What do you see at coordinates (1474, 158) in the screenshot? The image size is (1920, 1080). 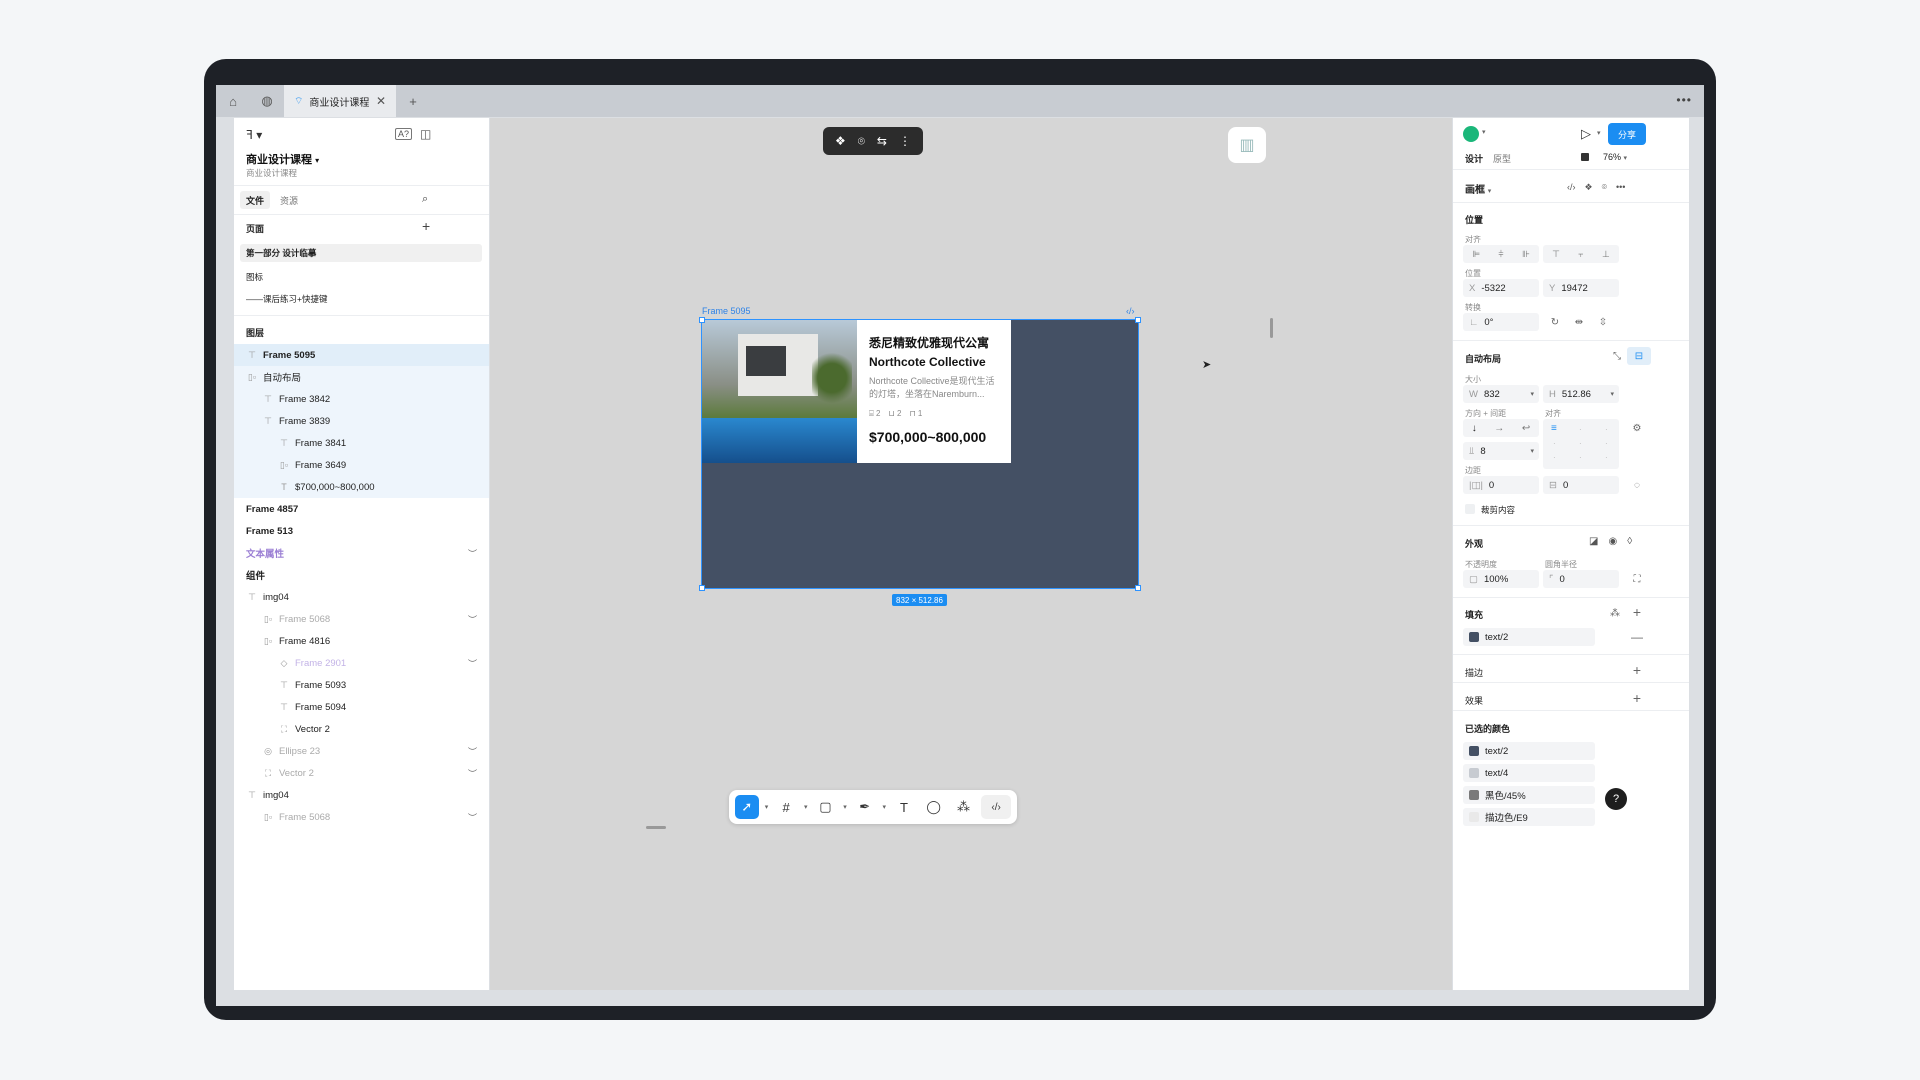 I see `tab-design: 设计` at bounding box center [1474, 158].